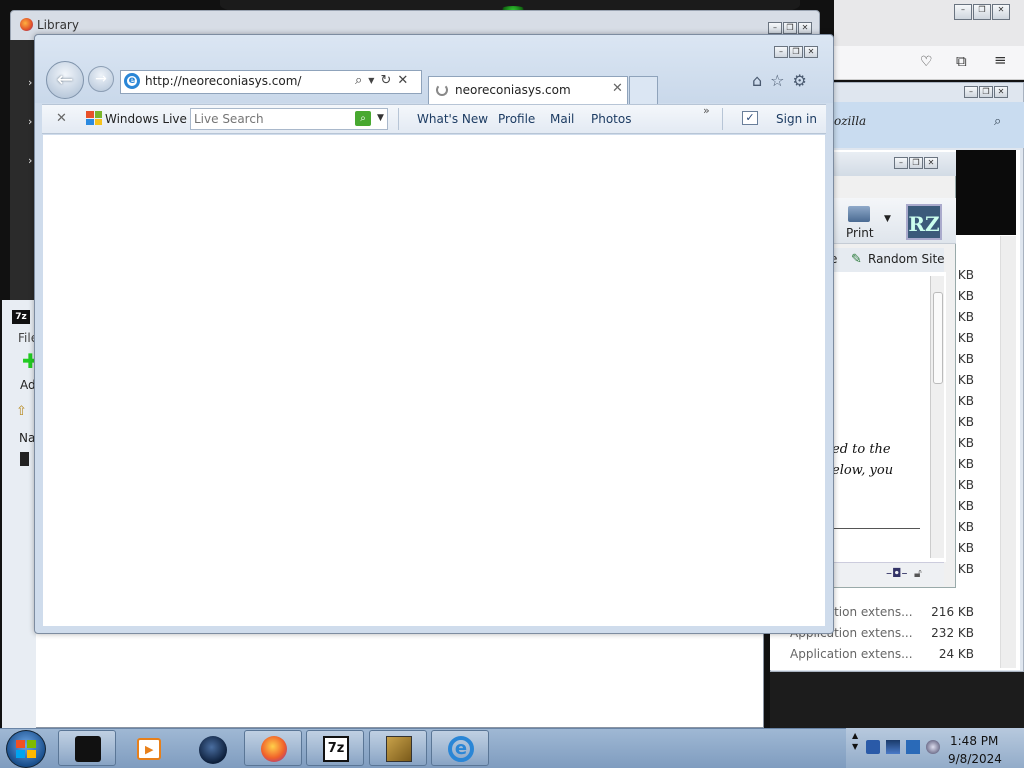 The width and height of the screenshot is (1024, 768). Describe the element at coordinates (371, 81) in the screenshot. I see `dropdown-icon: ▼` at that location.